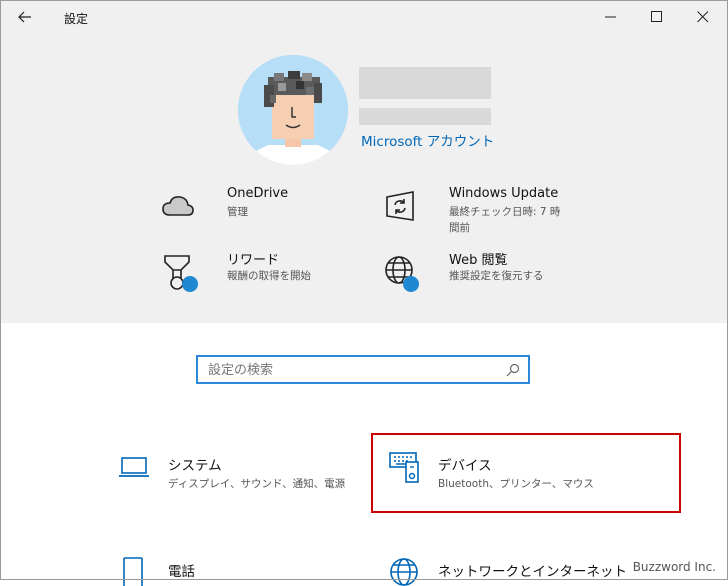 This screenshot has width=728, height=586. Describe the element at coordinates (674, 567) in the screenshot. I see `watermark: Buzzword Inc.` at that location.